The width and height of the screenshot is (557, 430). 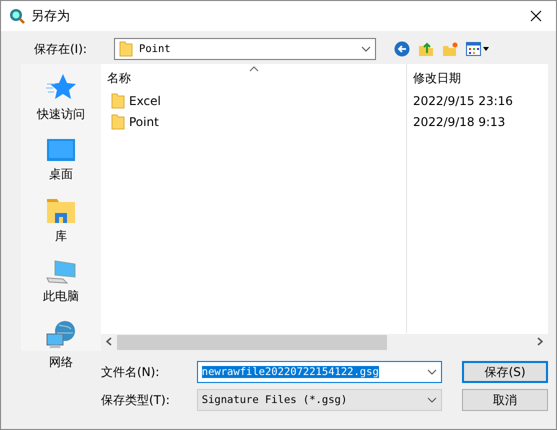 What do you see at coordinates (61, 335) in the screenshot?
I see `network-icon` at bounding box center [61, 335].